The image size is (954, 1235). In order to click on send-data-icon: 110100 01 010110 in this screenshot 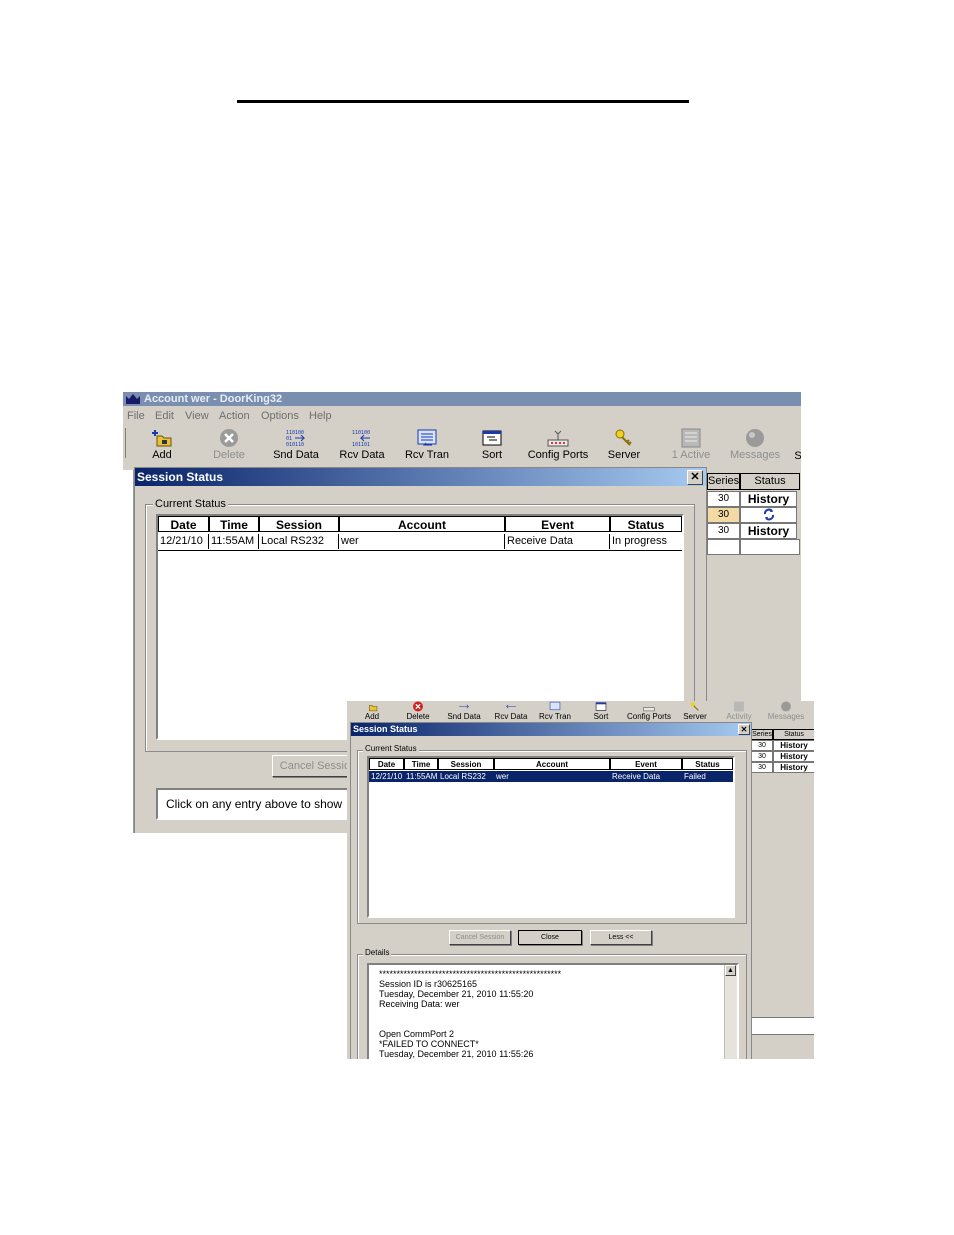, I will do `click(296, 439)`.